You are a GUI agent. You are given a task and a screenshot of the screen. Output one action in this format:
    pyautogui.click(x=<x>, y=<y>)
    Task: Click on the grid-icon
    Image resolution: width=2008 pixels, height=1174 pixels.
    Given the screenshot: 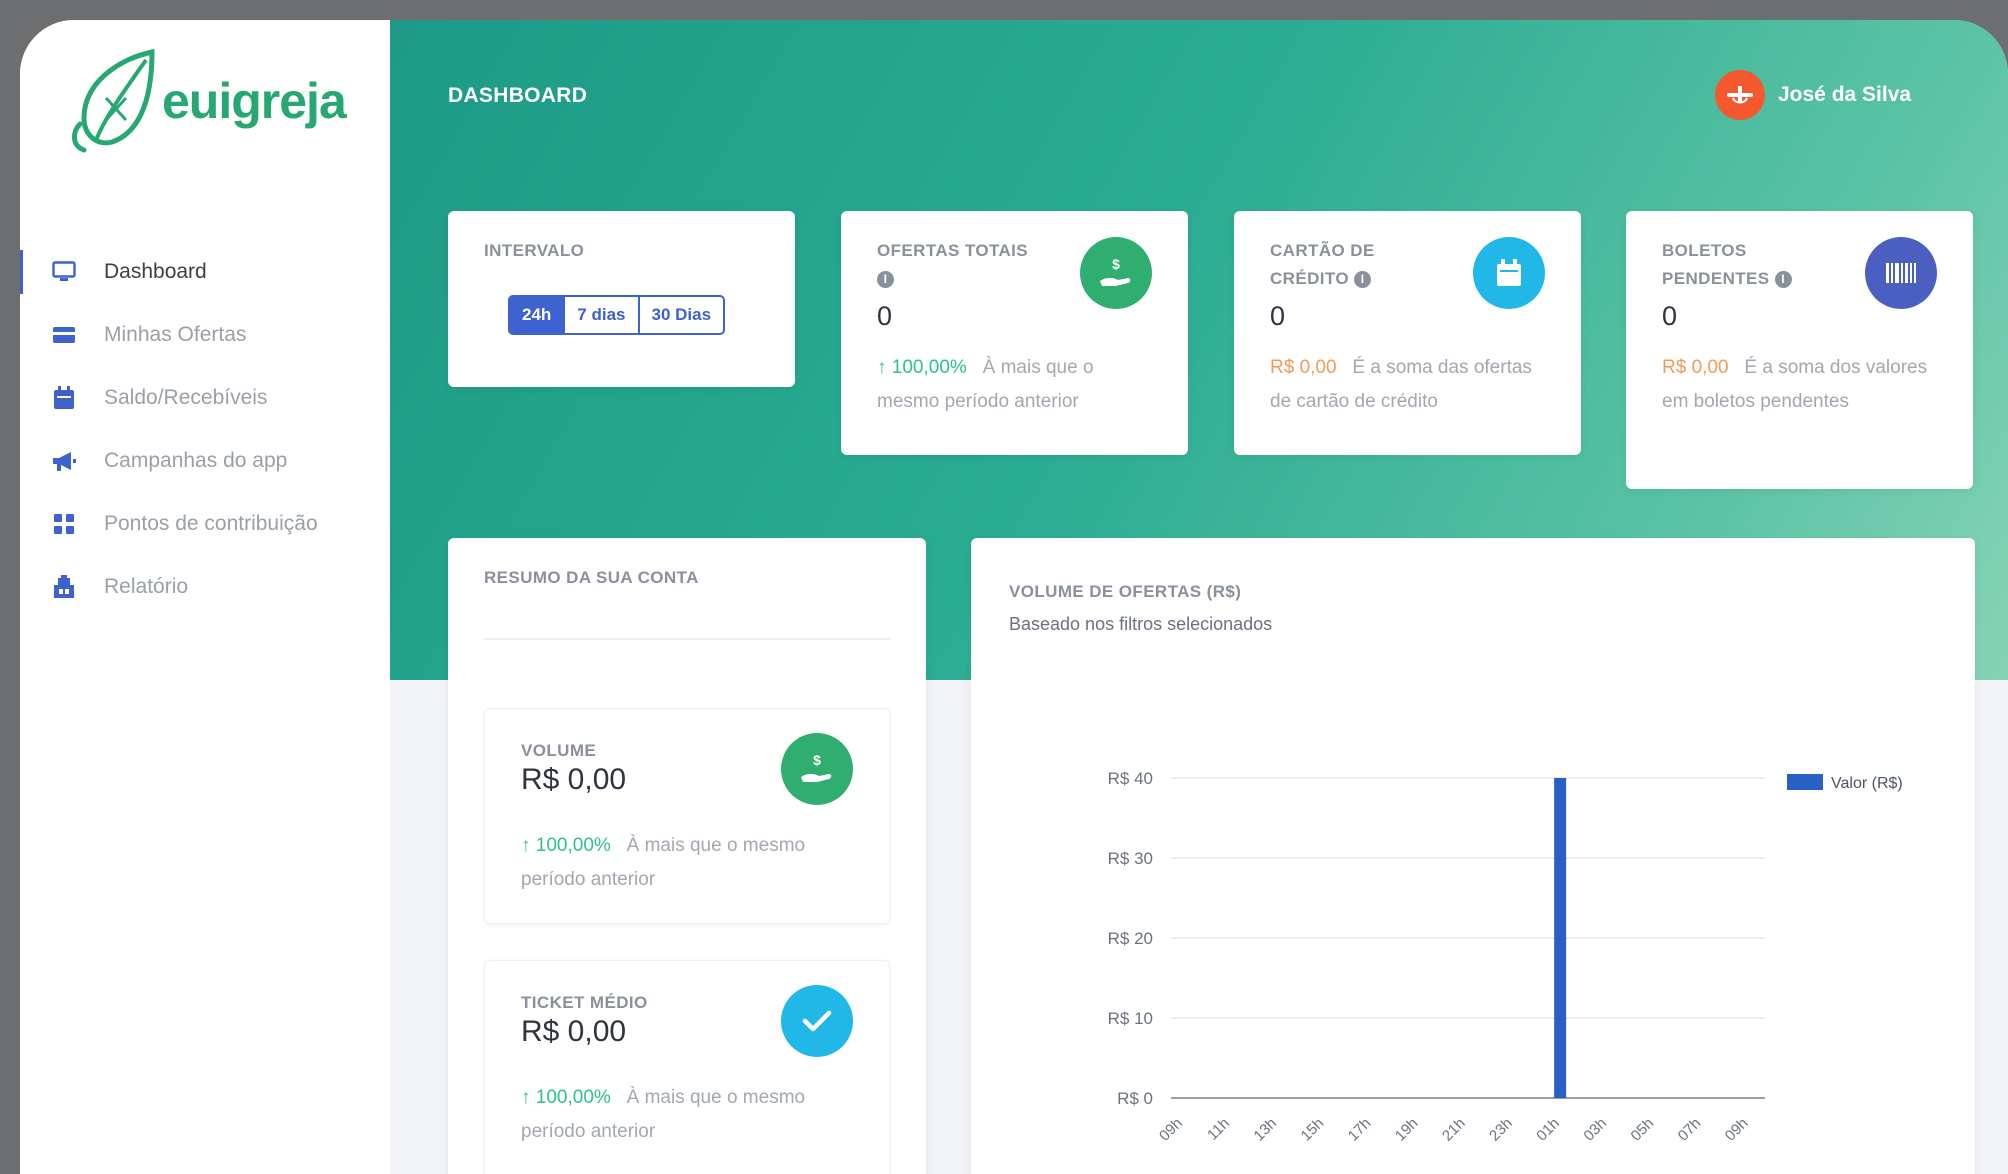 What is the action you would take?
    pyautogui.click(x=64, y=524)
    